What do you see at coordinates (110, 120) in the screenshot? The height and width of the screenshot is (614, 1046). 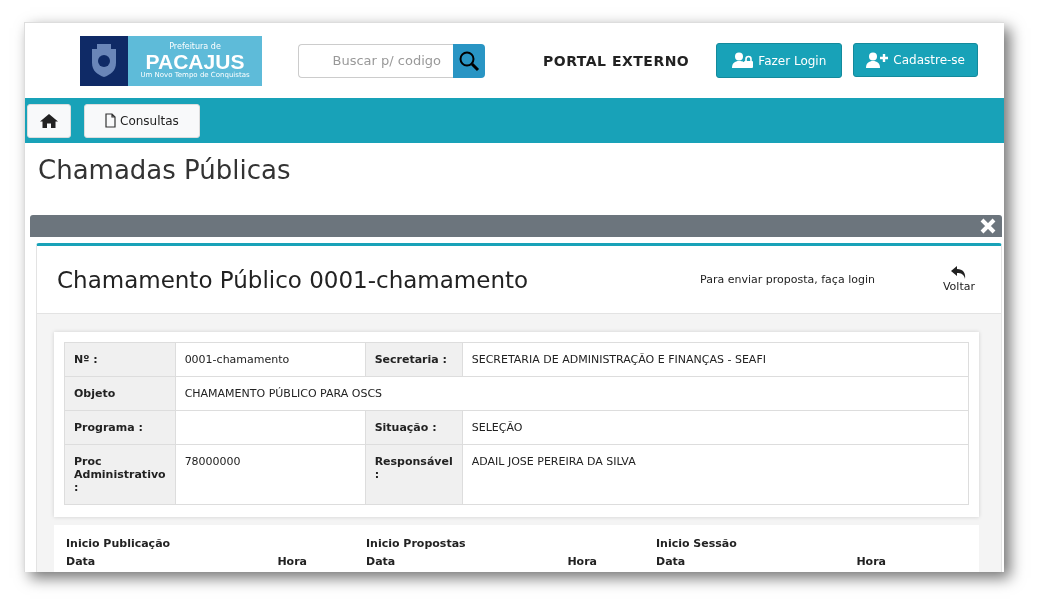 I see `document-icon` at bounding box center [110, 120].